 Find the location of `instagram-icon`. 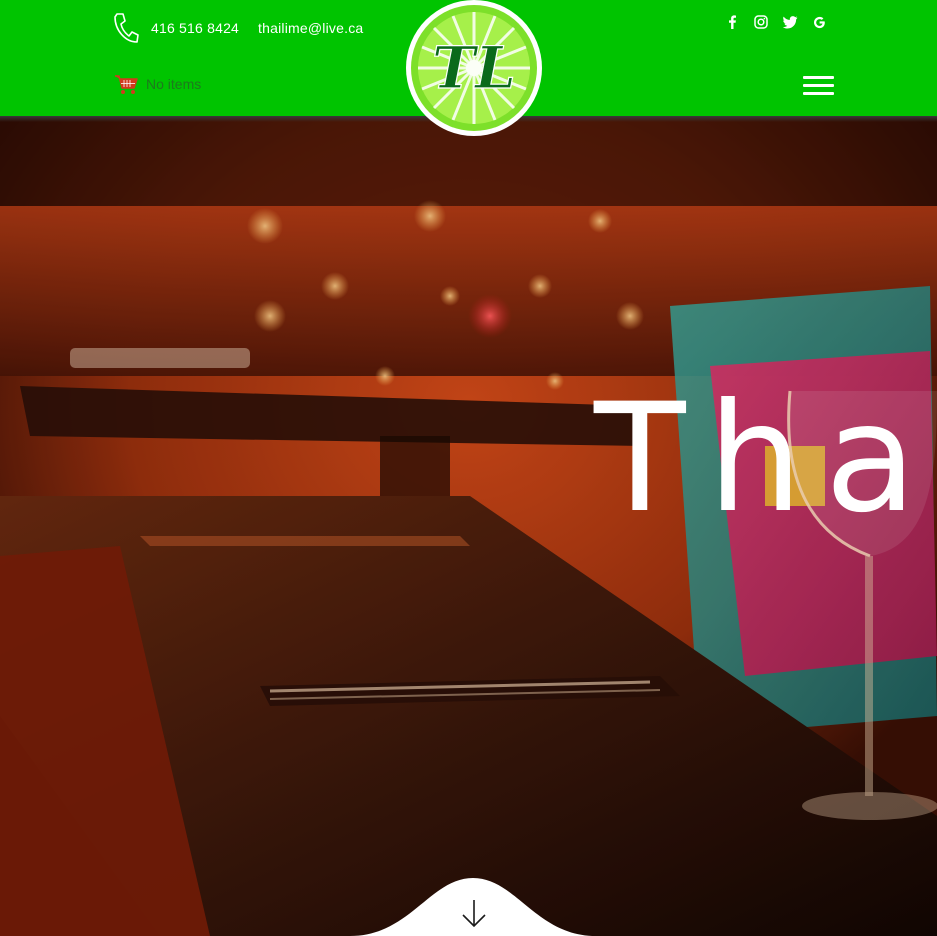

instagram-icon is located at coordinates (761, 22).